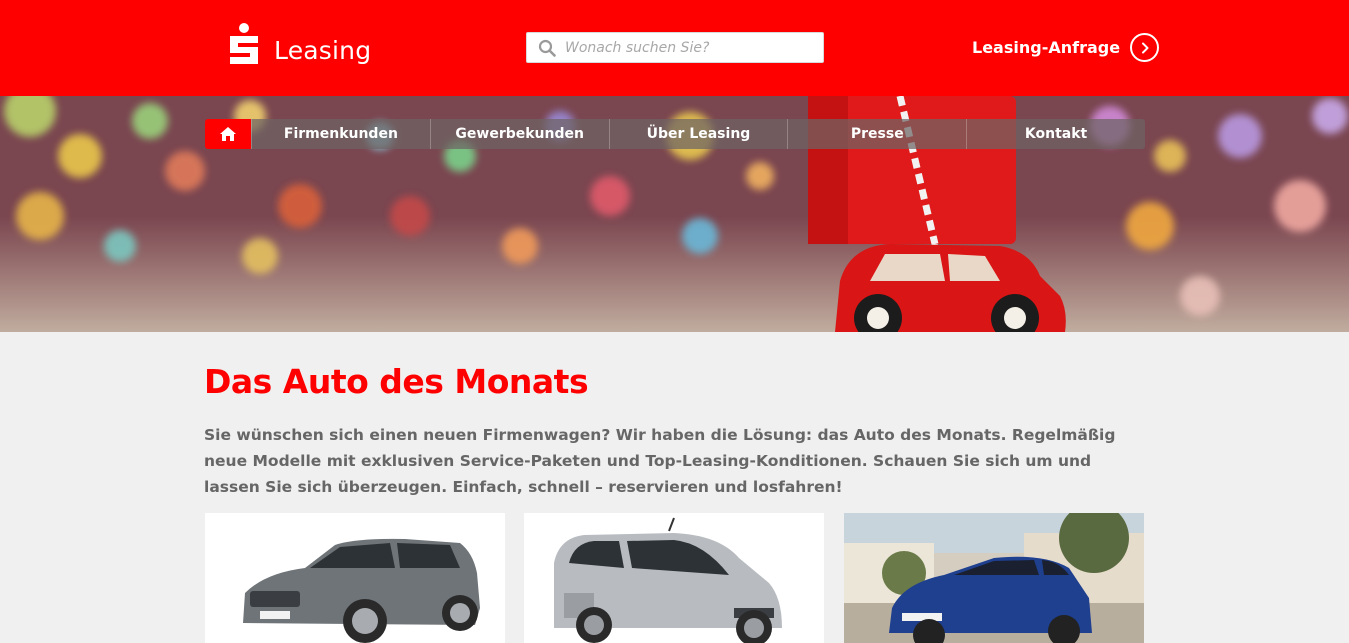 The height and width of the screenshot is (643, 1349). I want to click on sparkasse-logo-icon, so click(244, 43).